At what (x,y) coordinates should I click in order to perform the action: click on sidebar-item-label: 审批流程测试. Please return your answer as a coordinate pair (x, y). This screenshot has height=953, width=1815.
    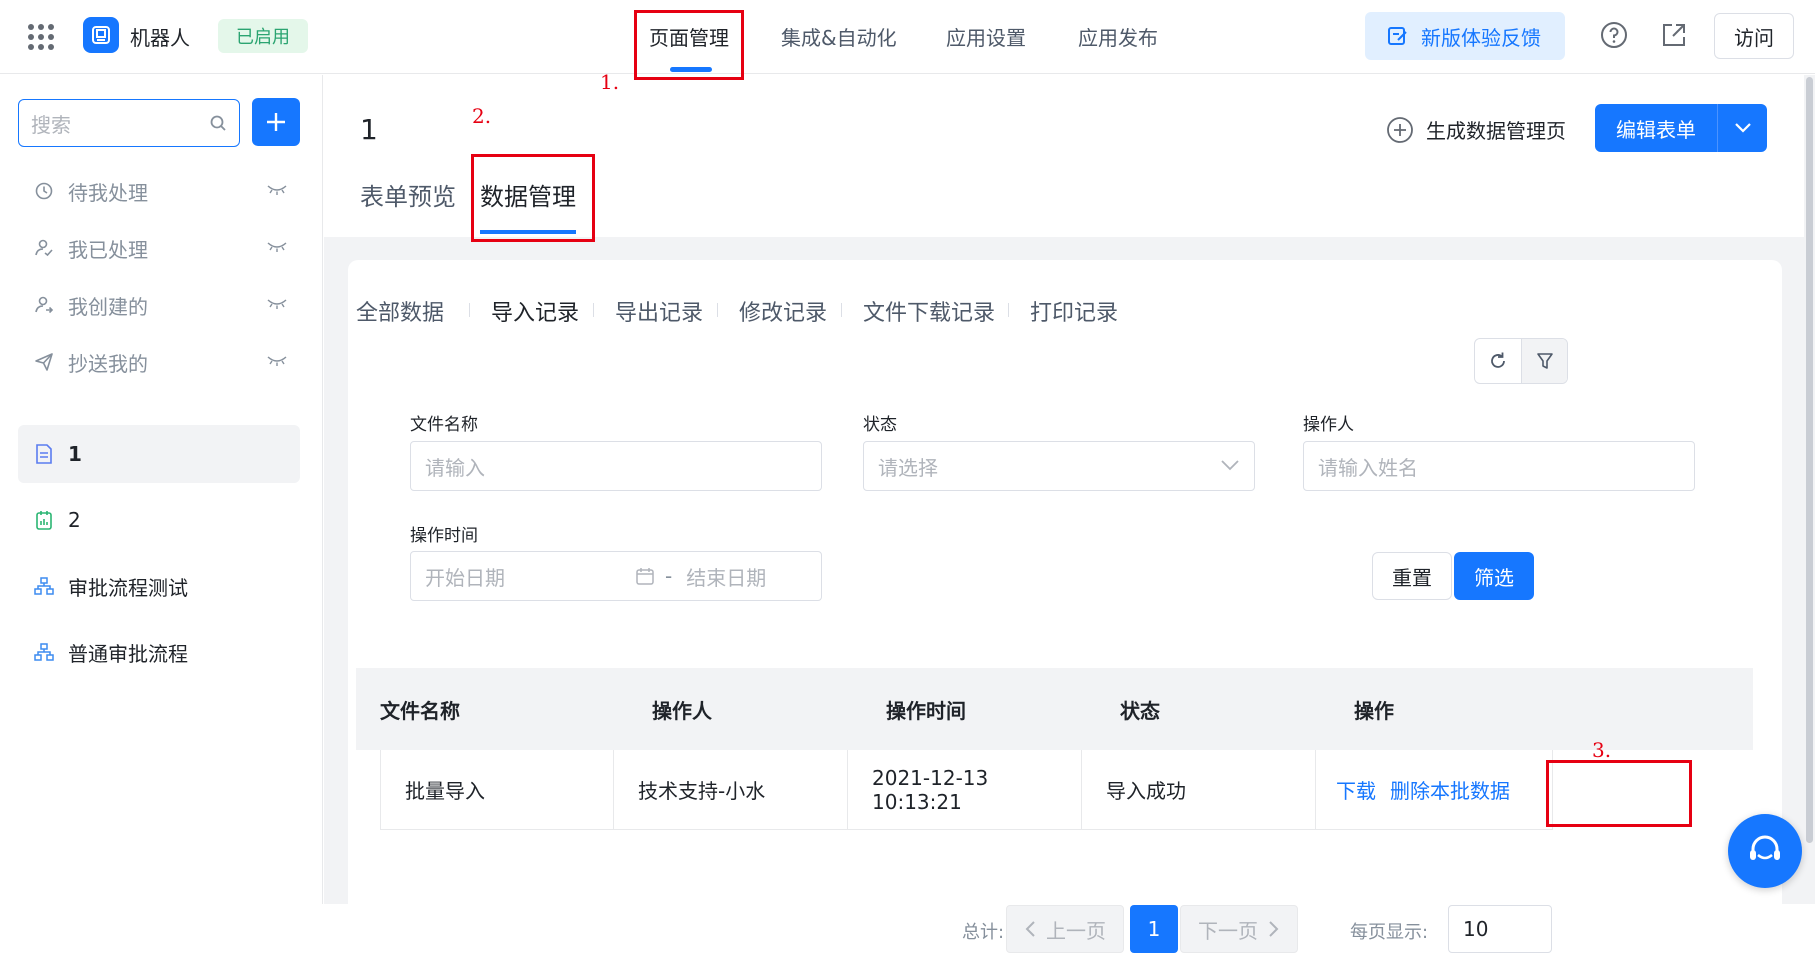
    Looking at the image, I should click on (128, 587).